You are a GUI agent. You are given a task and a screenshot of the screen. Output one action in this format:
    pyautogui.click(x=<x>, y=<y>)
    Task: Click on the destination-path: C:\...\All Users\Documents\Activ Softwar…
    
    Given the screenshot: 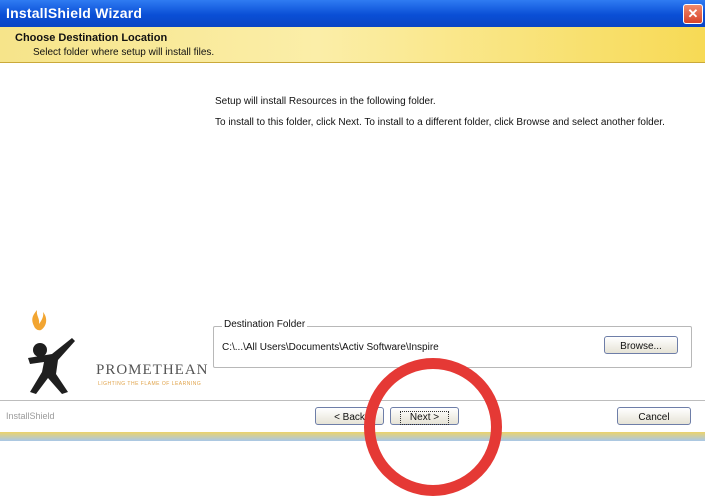 What is the action you would take?
    pyautogui.click(x=330, y=347)
    